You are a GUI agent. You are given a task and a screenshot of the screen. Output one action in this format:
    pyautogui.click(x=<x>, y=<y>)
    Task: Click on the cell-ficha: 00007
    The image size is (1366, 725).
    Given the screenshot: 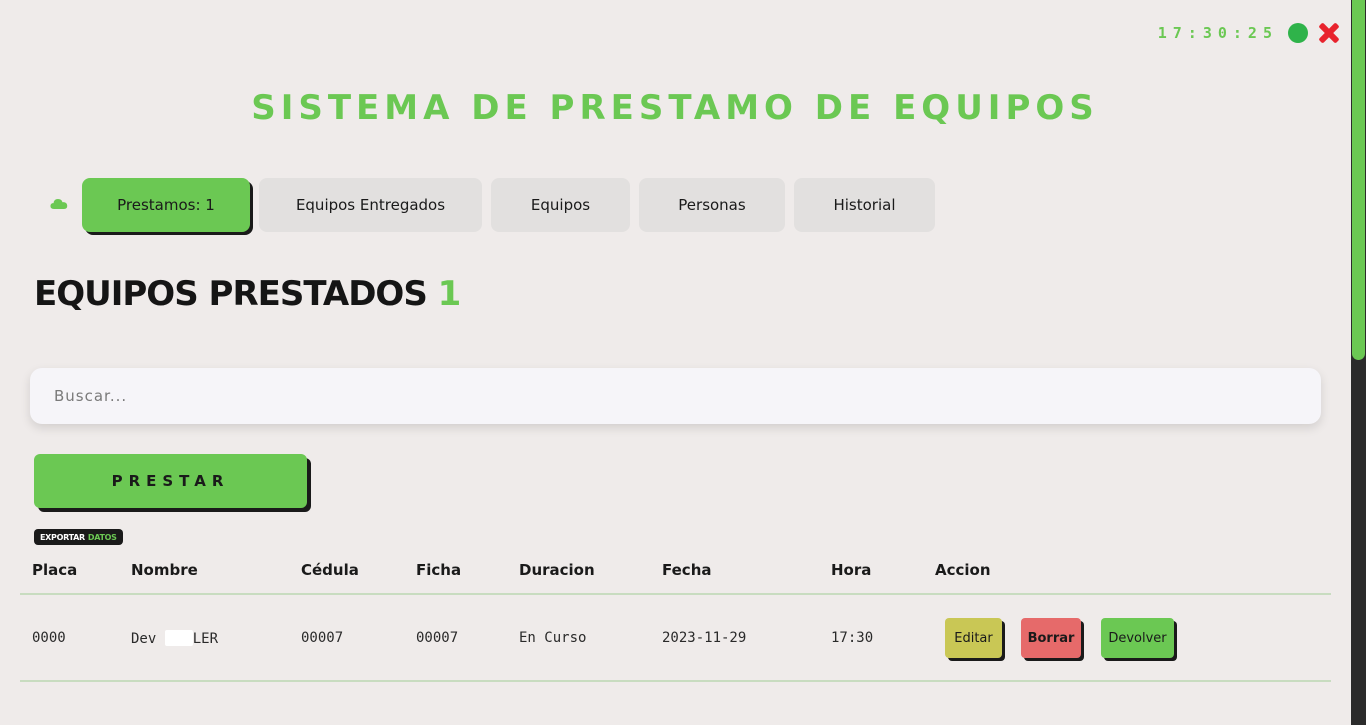 What is the action you would take?
    pyautogui.click(x=437, y=638)
    